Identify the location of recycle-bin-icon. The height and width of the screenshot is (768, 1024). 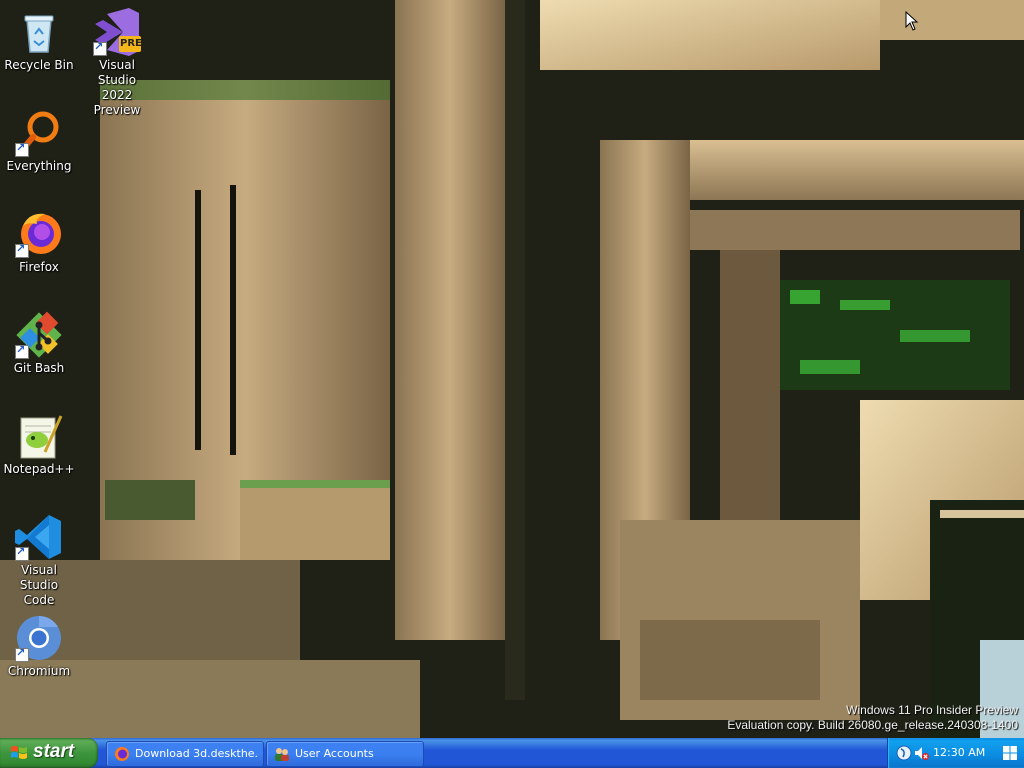
(39, 32).